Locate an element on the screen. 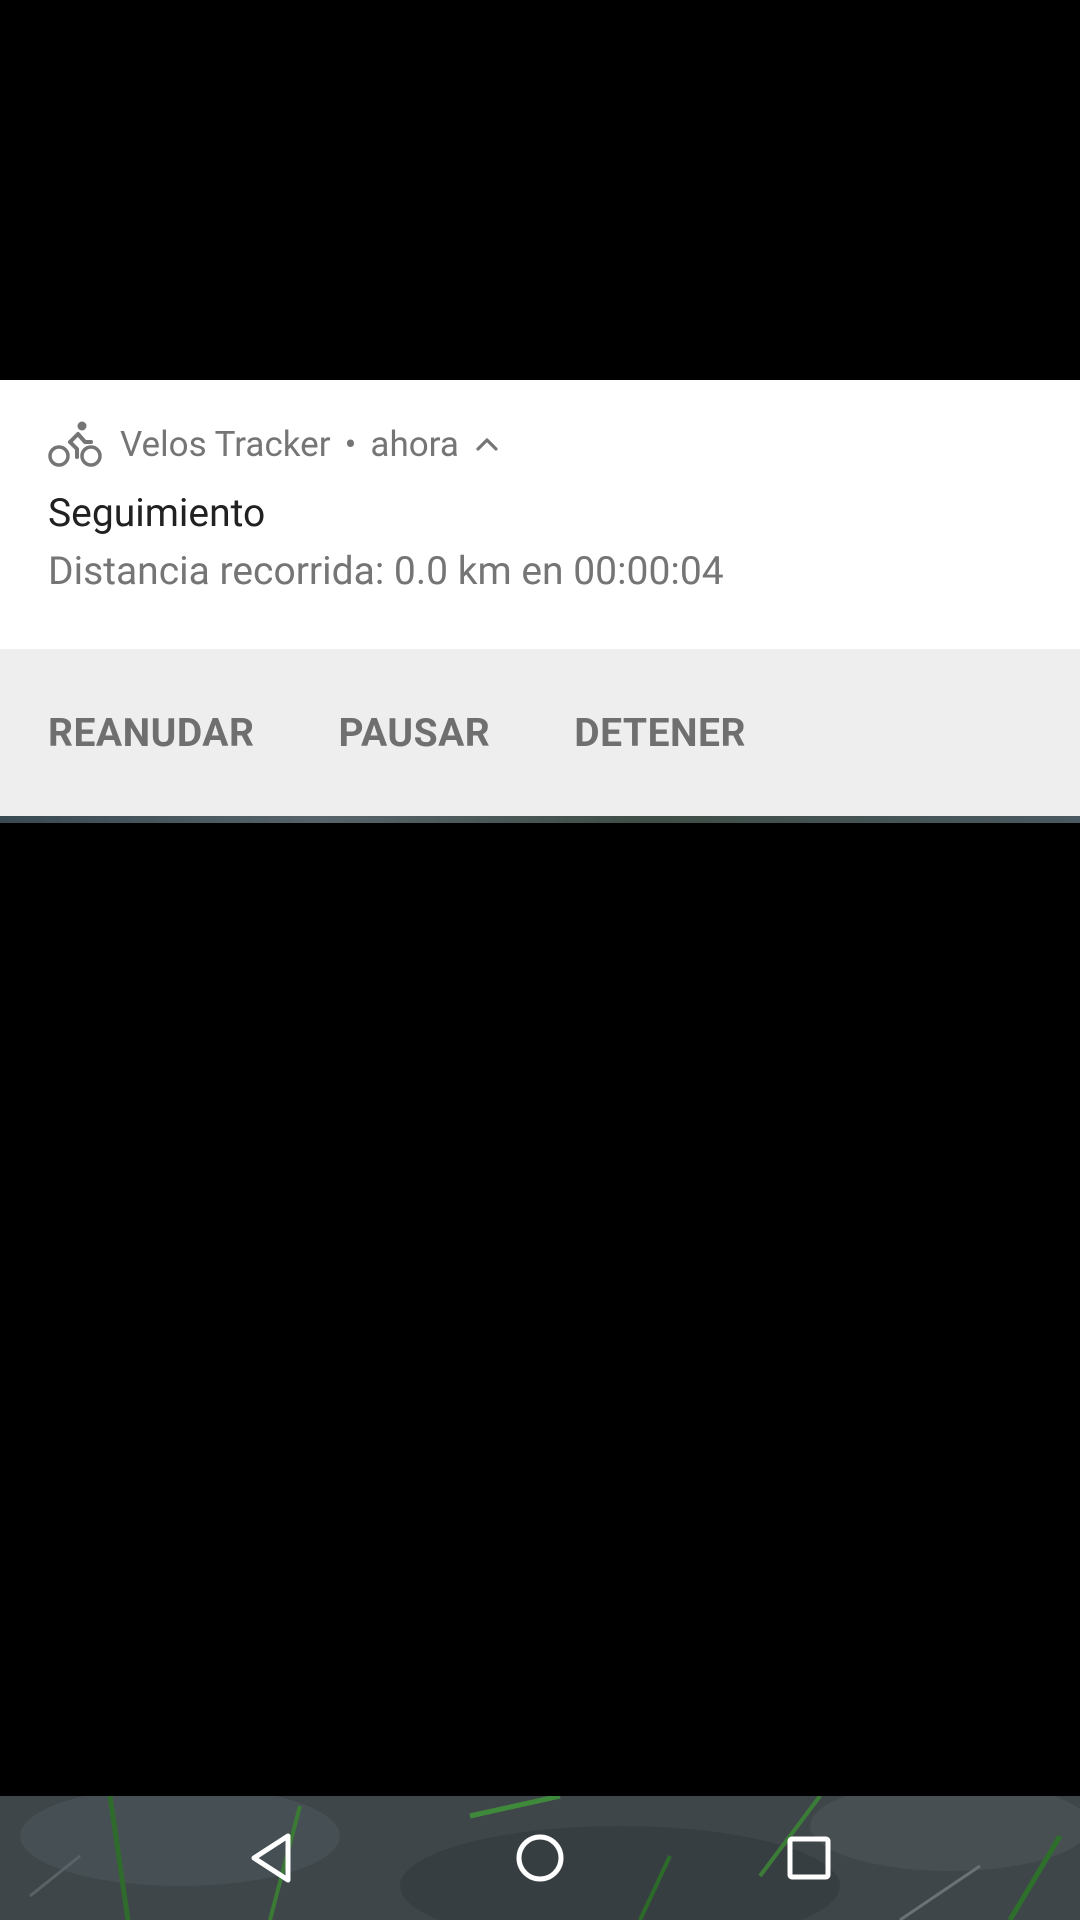 The width and height of the screenshot is (1080, 1920). resume-button: REANUDAR is located at coordinates (151, 733).